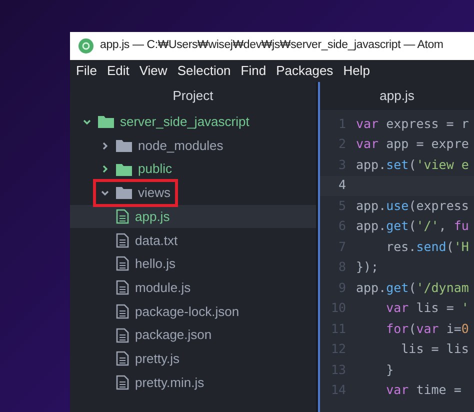 The image size is (474, 412). Describe the element at coordinates (193, 240) in the screenshot. I see `tree-item: data.txt` at that location.